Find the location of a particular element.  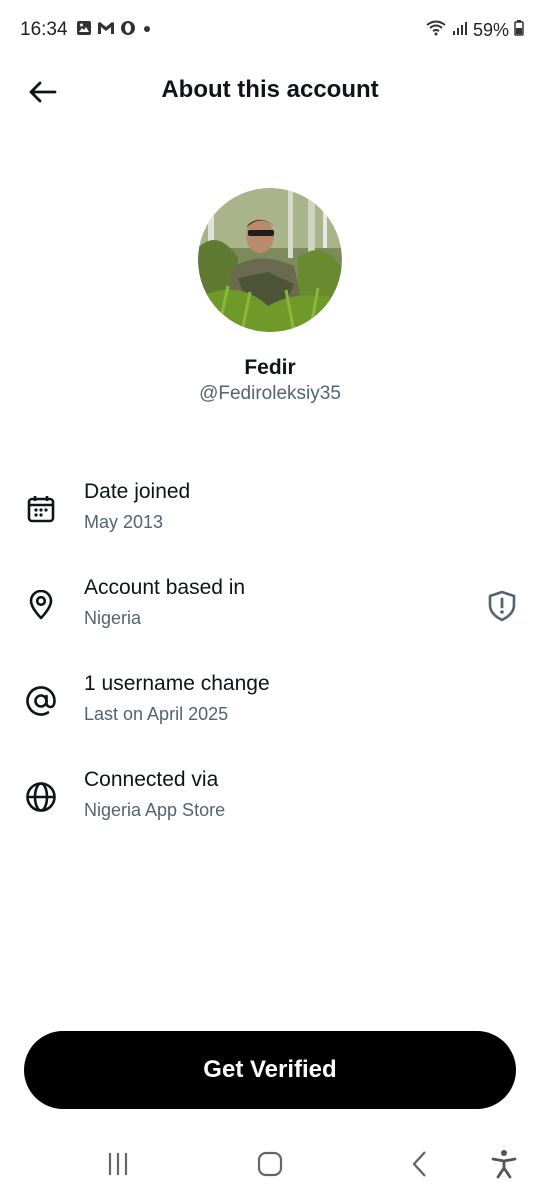

info-row-account-based-in: Account based in Nigeria is located at coordinates (270, 611).